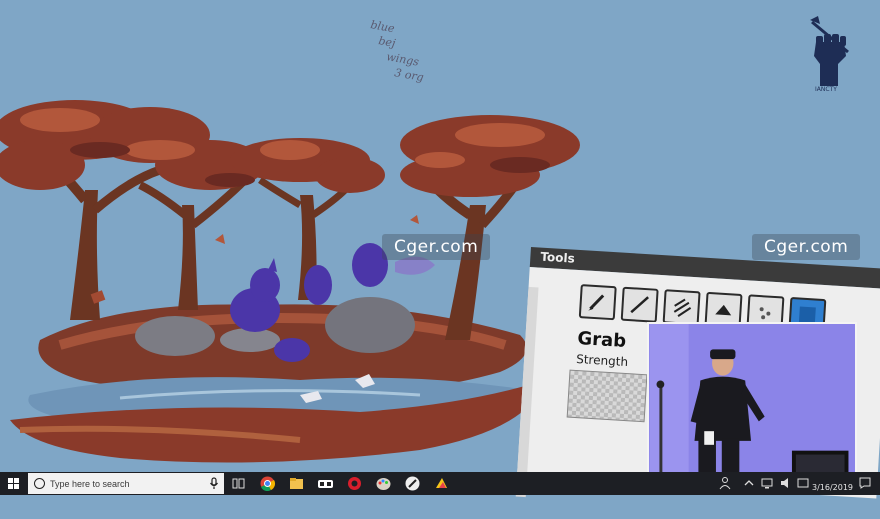 This screenshot has width=880, height=519. What do you see at coordinates (765, 313) in the screenshot?
I see `texture-icon` at bounding box center [765, 313].